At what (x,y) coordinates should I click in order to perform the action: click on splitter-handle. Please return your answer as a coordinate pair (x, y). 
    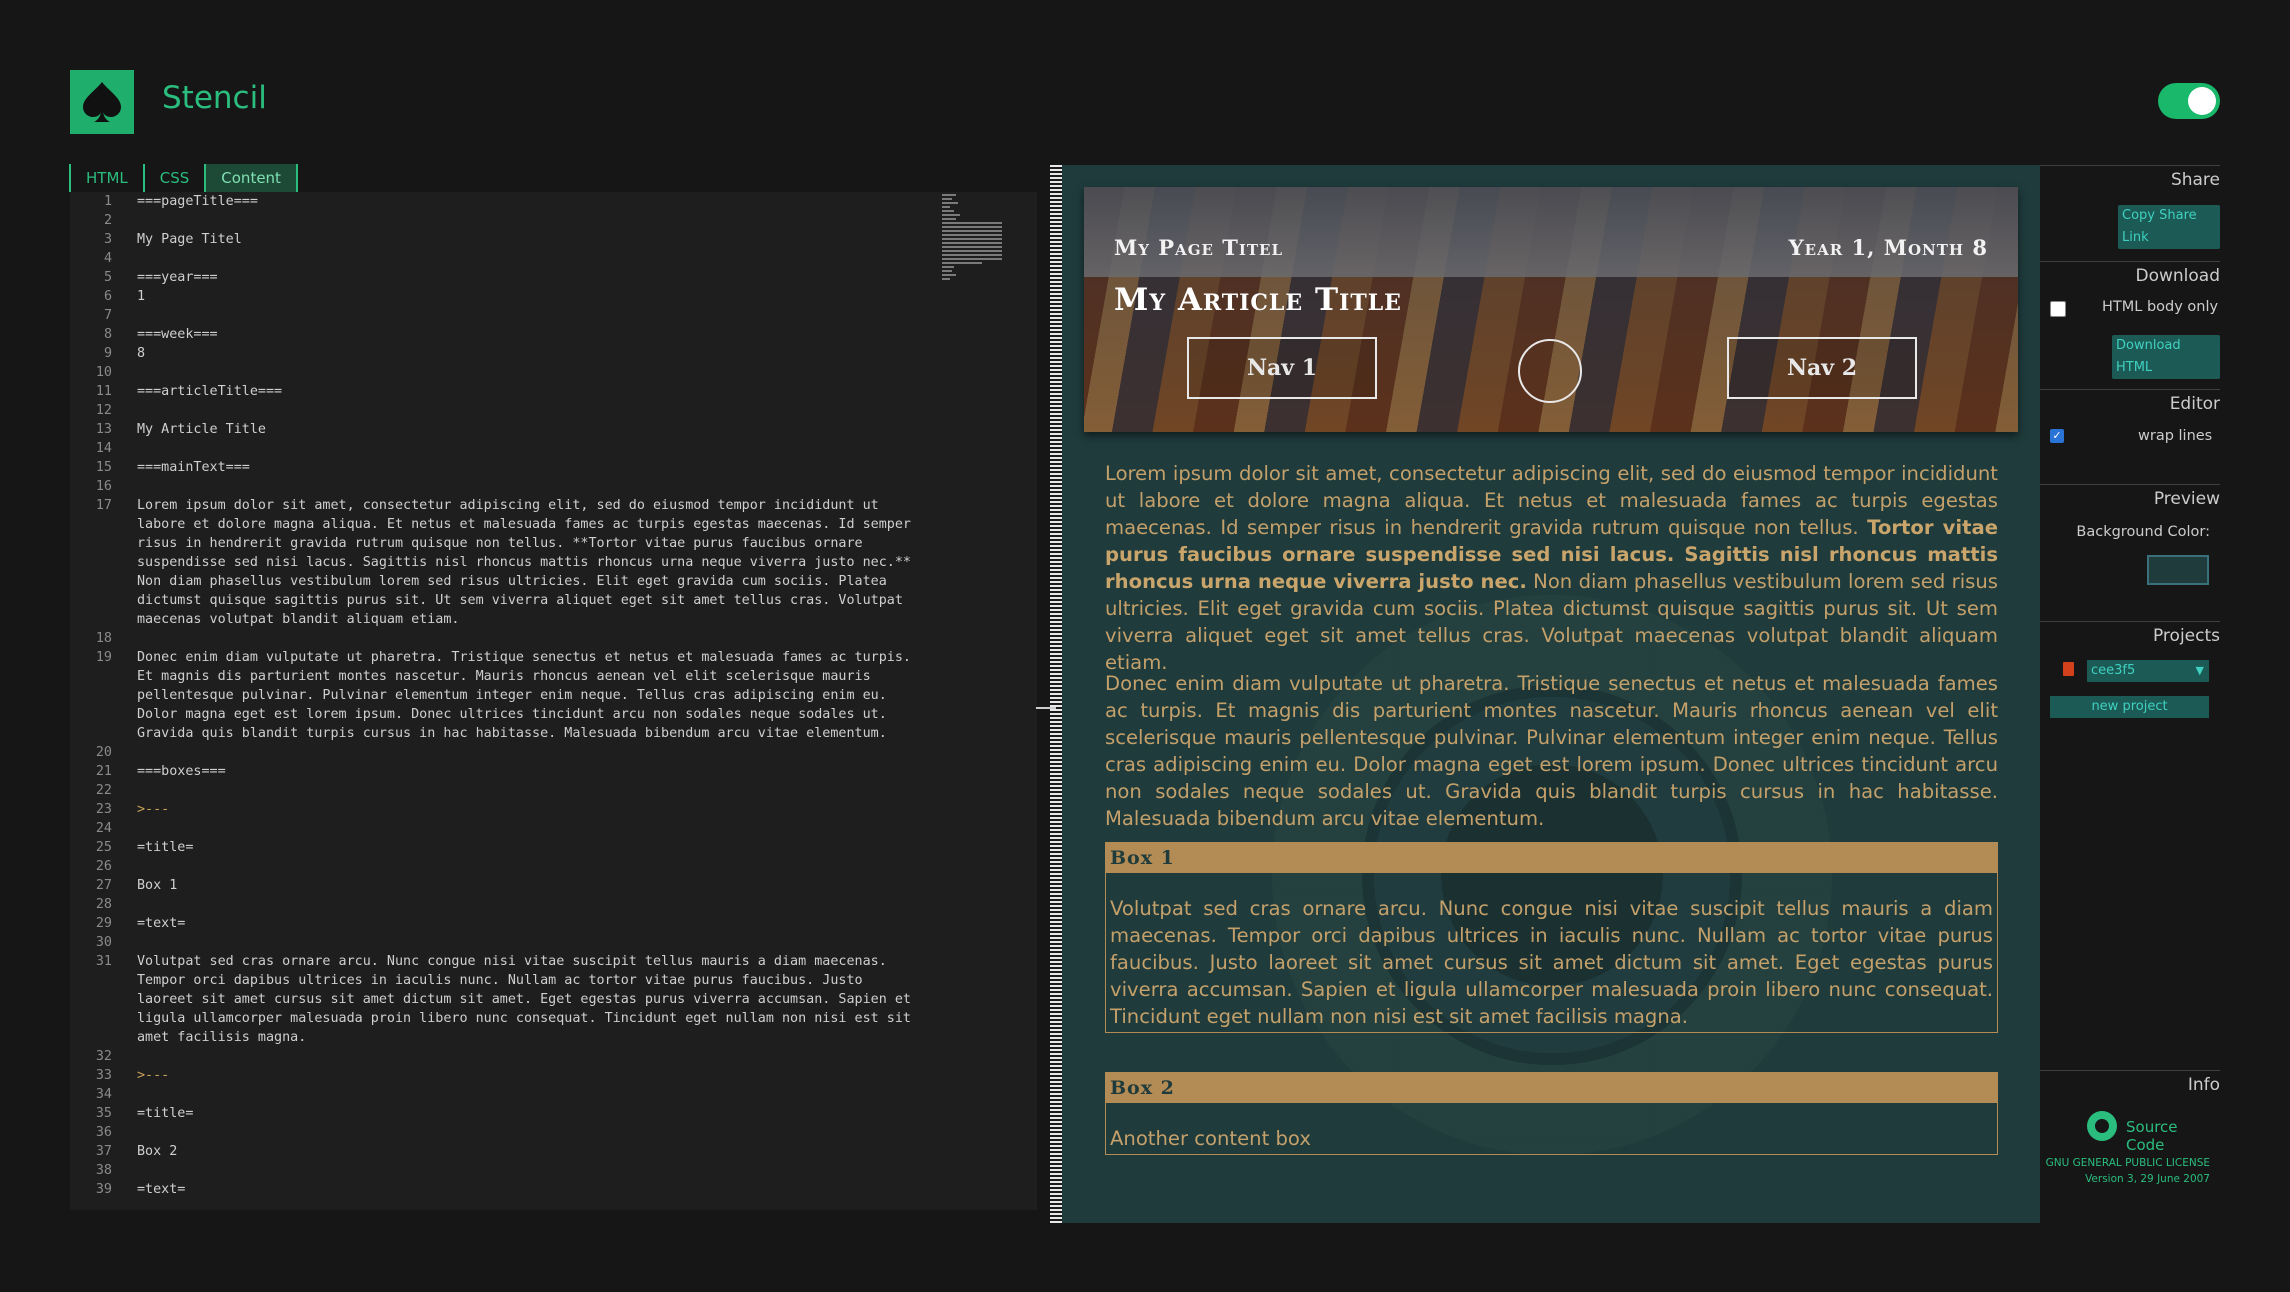
    Looking at the image, I should click on (1046, 708).